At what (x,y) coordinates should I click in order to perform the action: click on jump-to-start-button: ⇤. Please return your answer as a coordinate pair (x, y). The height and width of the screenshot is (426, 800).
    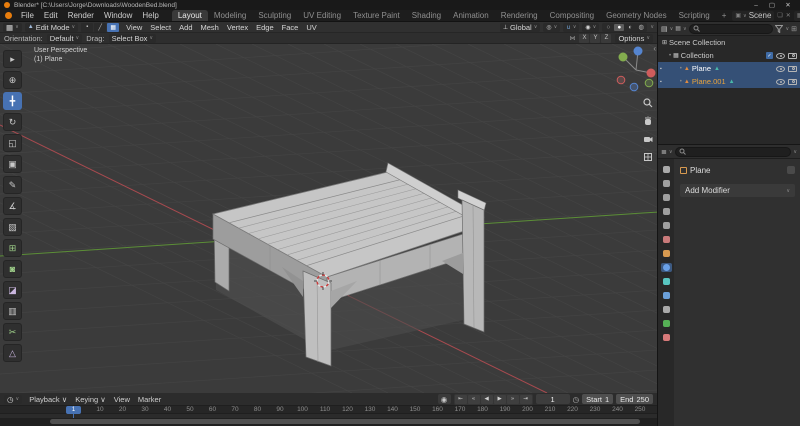
    Looking at the image, I should click on (460, 399).